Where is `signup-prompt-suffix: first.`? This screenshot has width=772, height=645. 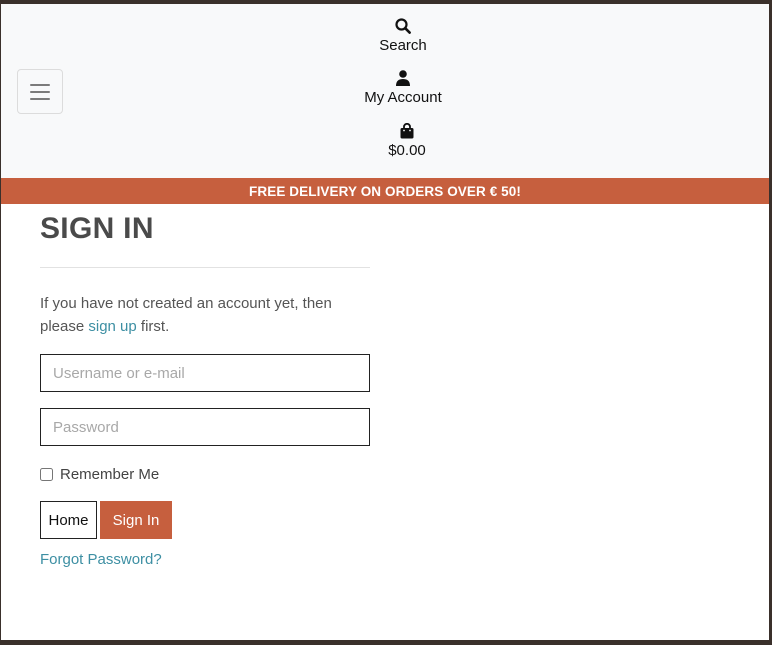
signup-prompt-suffix: first. is located at coordinates (153, 326).